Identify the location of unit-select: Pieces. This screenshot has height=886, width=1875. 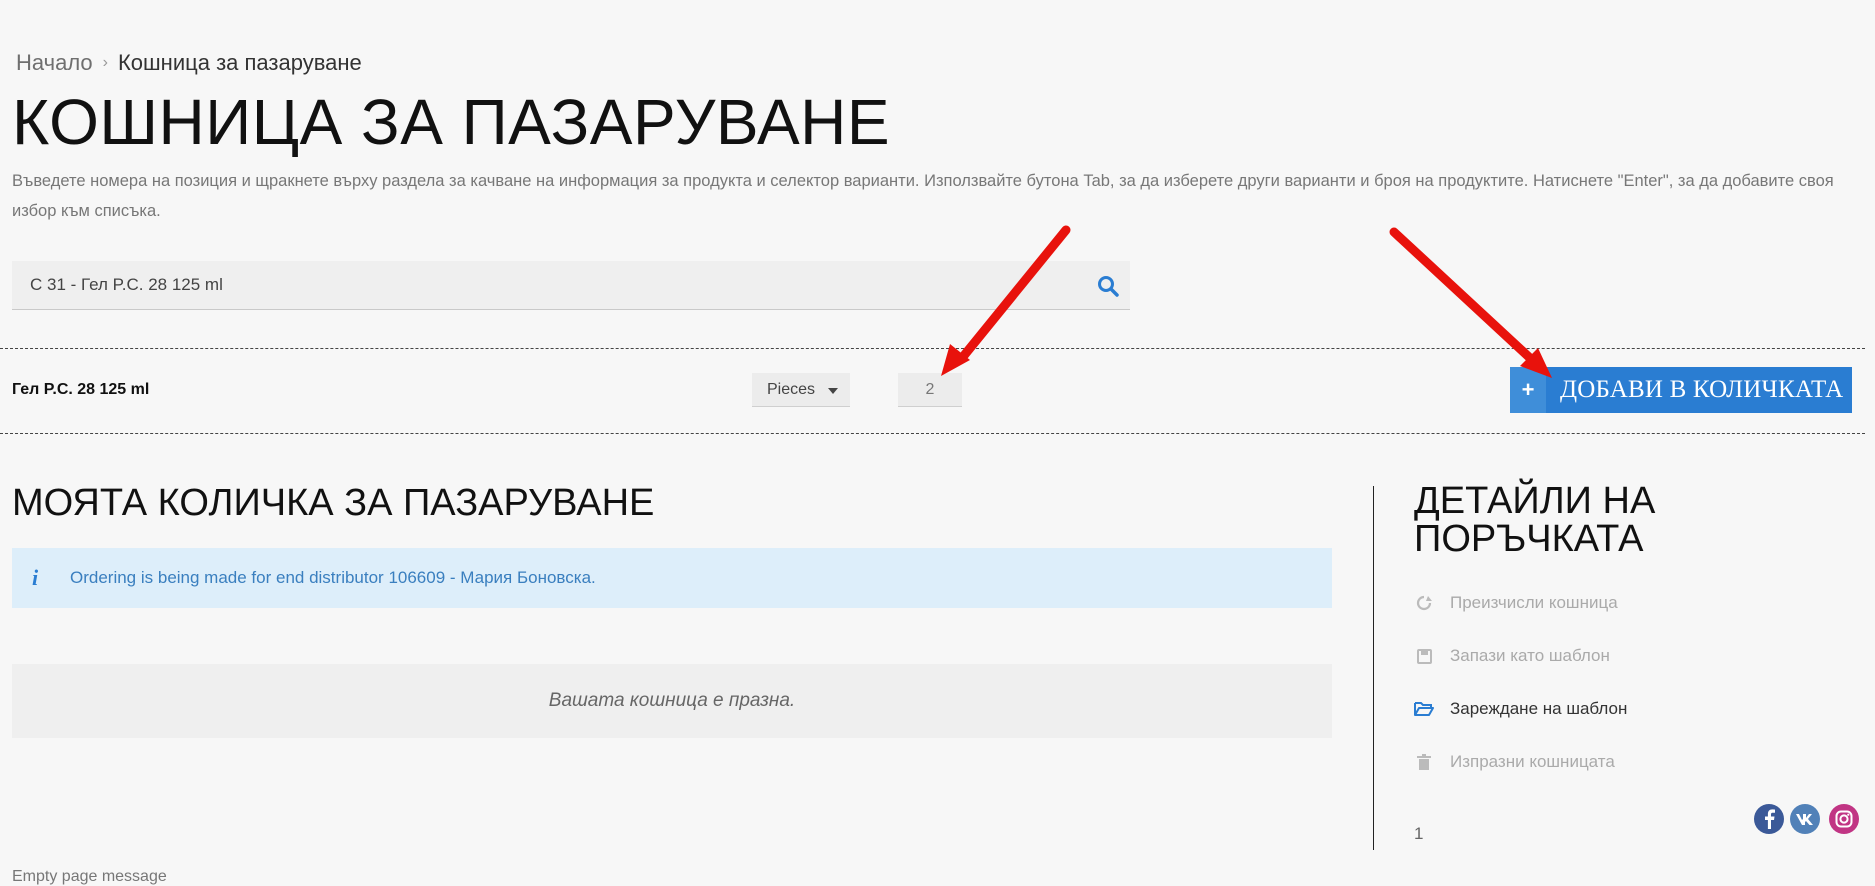
(801, 390).